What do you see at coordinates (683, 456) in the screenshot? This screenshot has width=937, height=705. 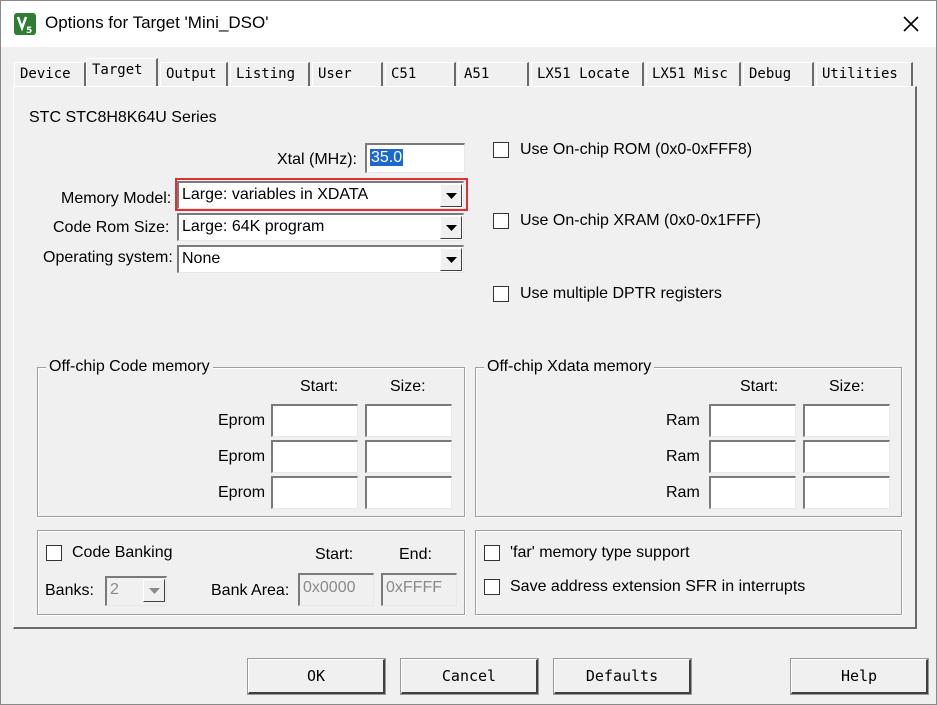 I see `ram-label-2: Ram` at bounding box center [683, 456].